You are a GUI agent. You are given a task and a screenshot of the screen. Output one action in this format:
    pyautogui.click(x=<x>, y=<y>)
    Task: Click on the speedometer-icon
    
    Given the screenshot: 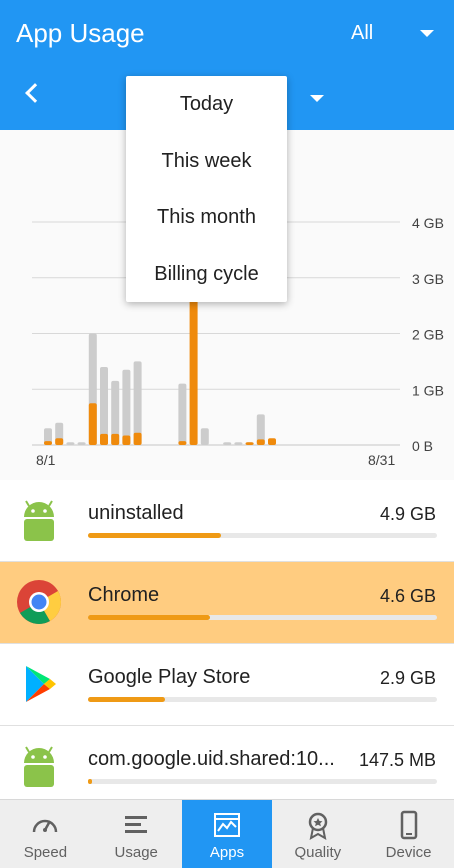 What is the action you would take?
    pyautogui.click(x=45, y=826)
    